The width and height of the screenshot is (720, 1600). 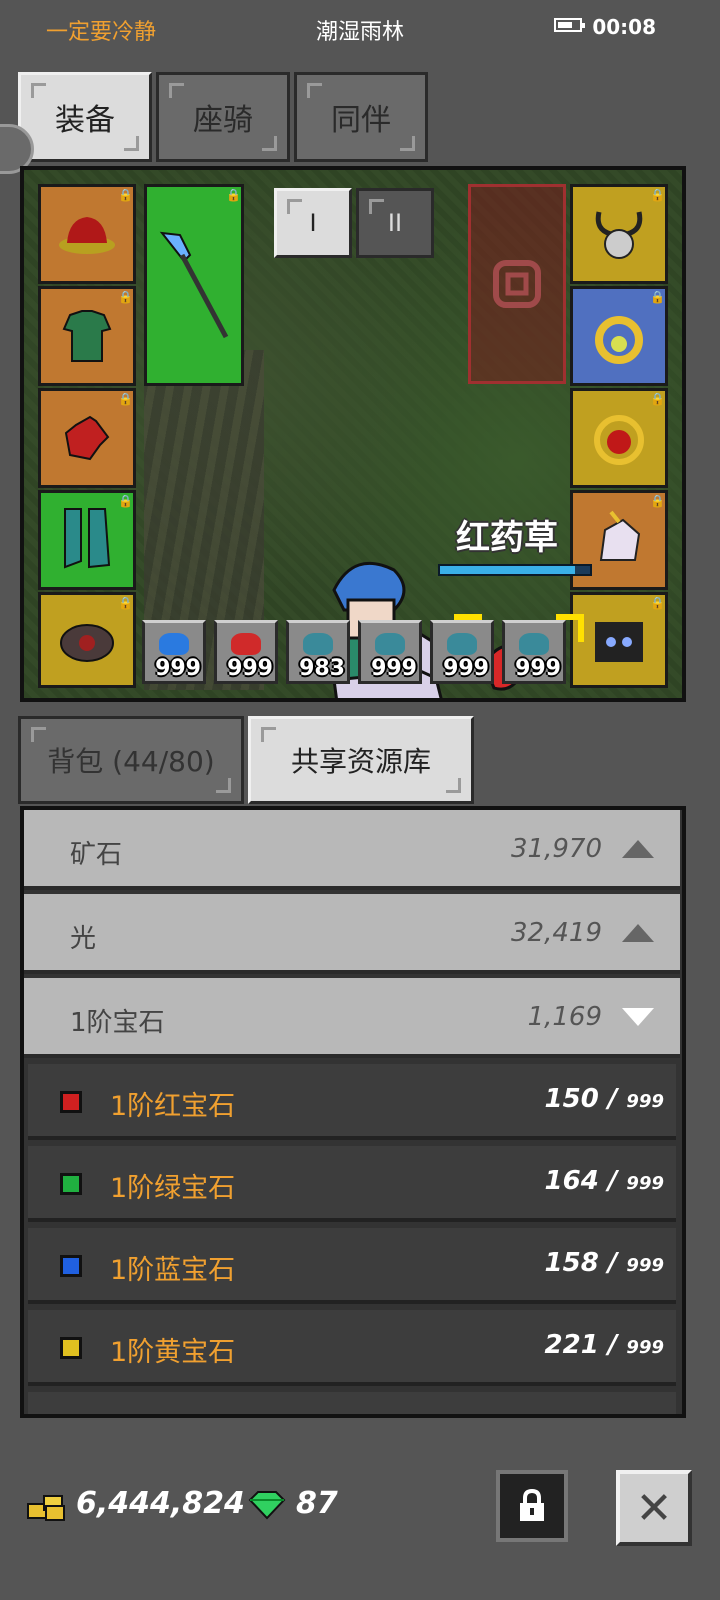 I want to click on gem-row-red: 1阶红宝石 150 / 999, so click(x=352, y=1102).